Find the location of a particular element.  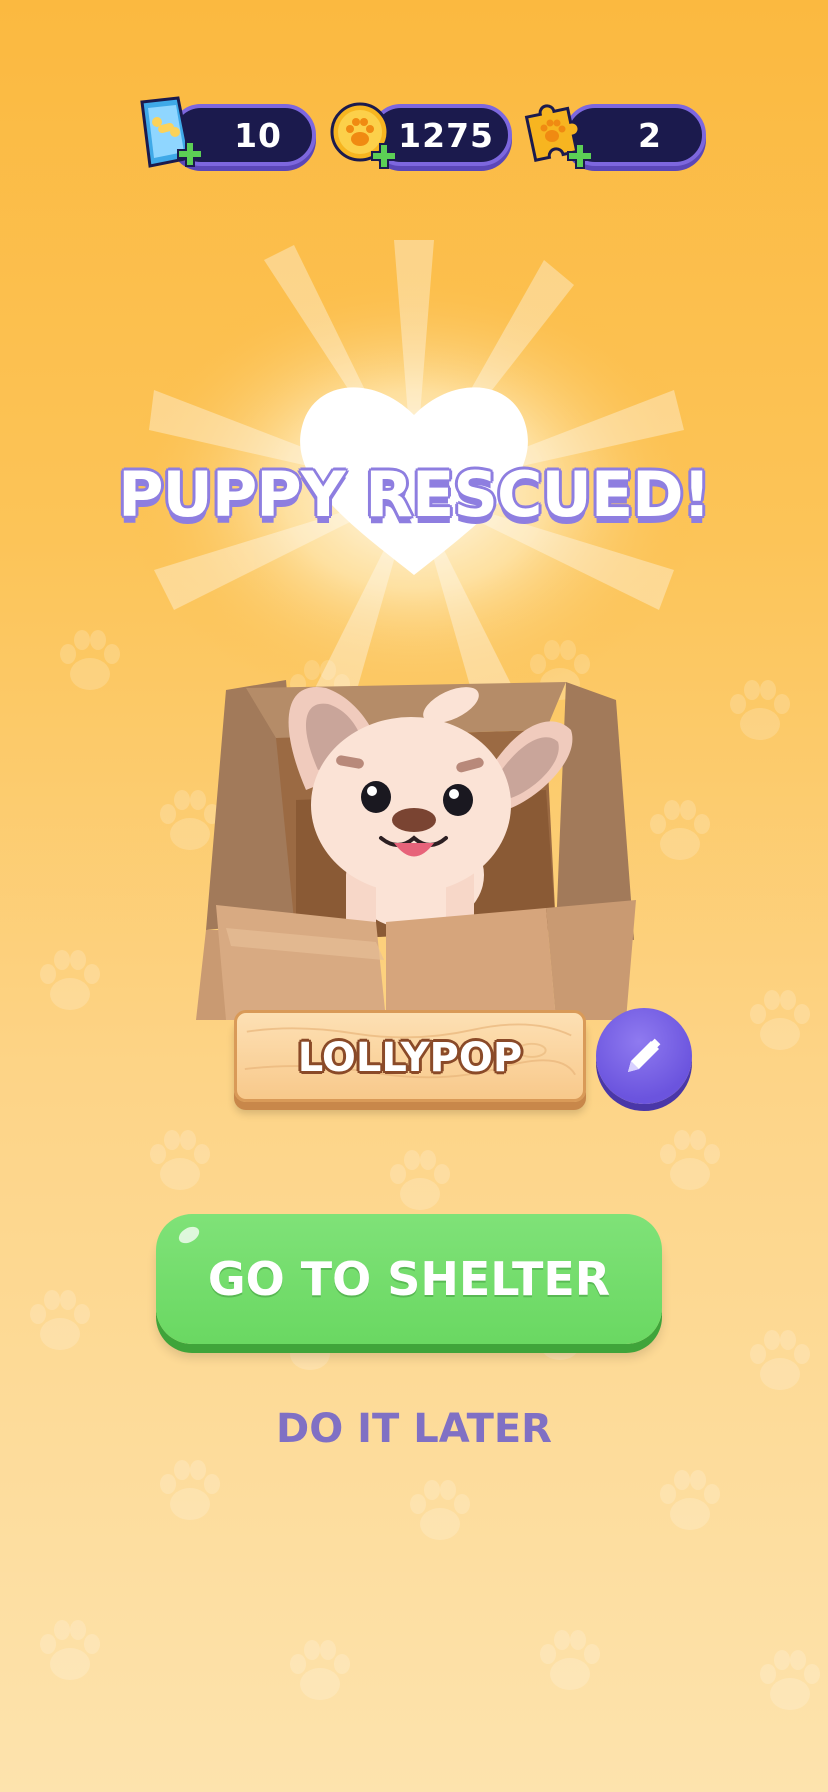

puzzle-piece-count: 2 is located at coordinates (650, 135).